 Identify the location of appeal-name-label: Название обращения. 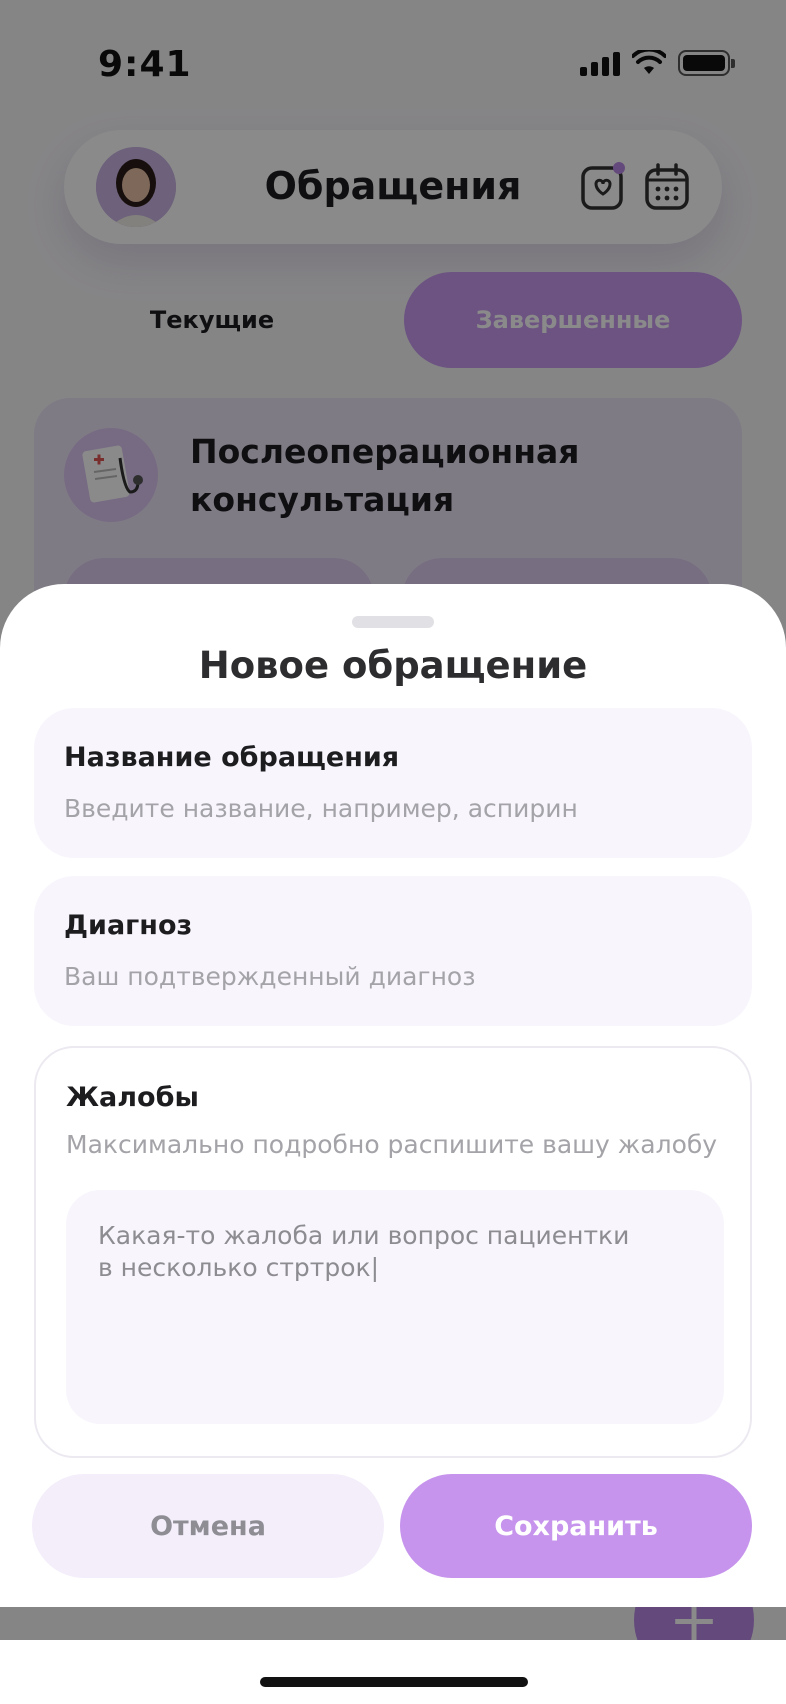
(232, 757).